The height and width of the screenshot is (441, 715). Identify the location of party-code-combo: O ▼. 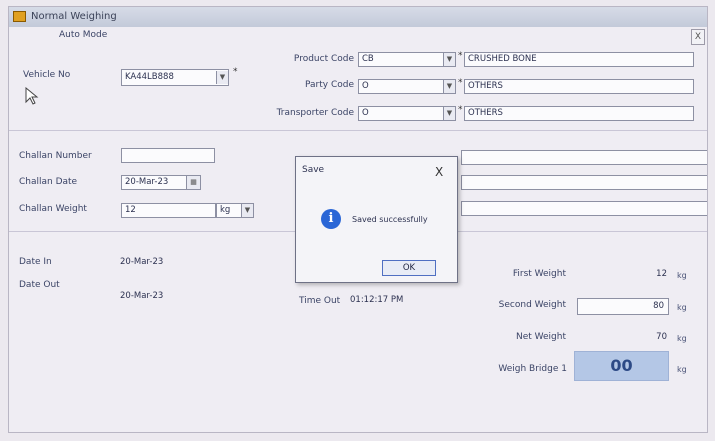
(407, 86).